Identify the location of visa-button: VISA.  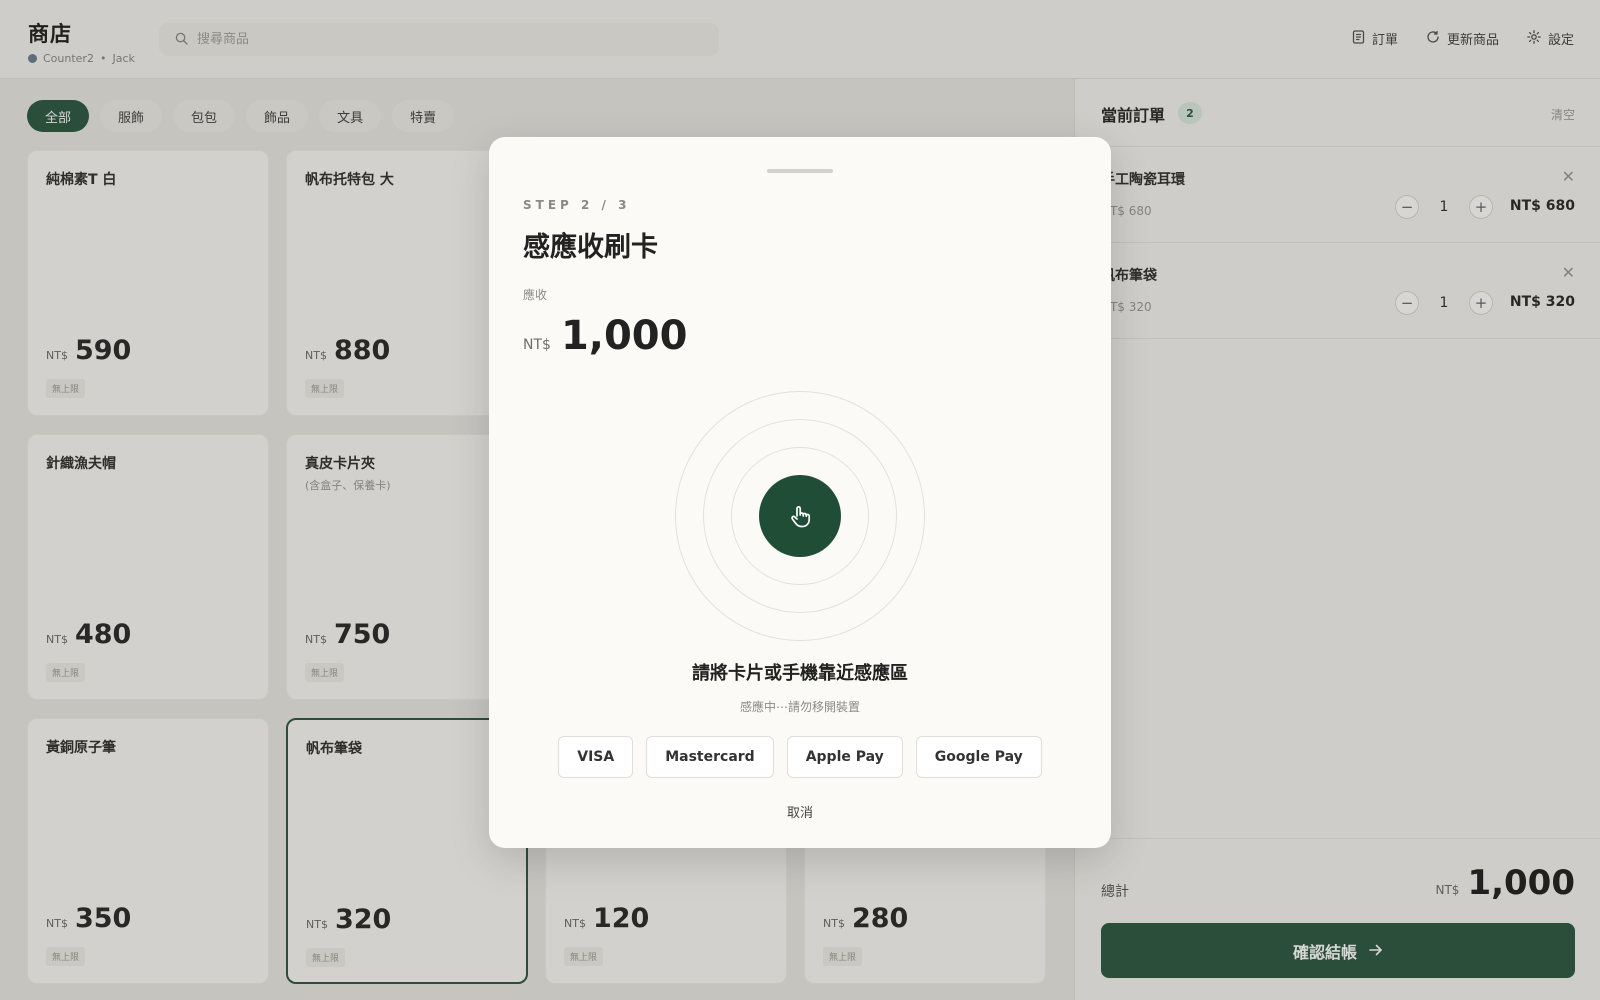
(596, 757).